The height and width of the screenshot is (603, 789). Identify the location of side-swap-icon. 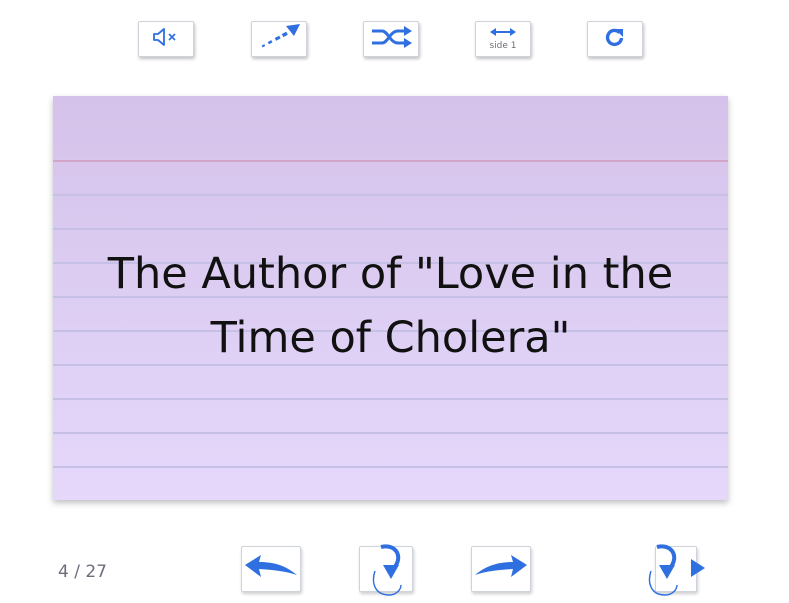
(503, 32).